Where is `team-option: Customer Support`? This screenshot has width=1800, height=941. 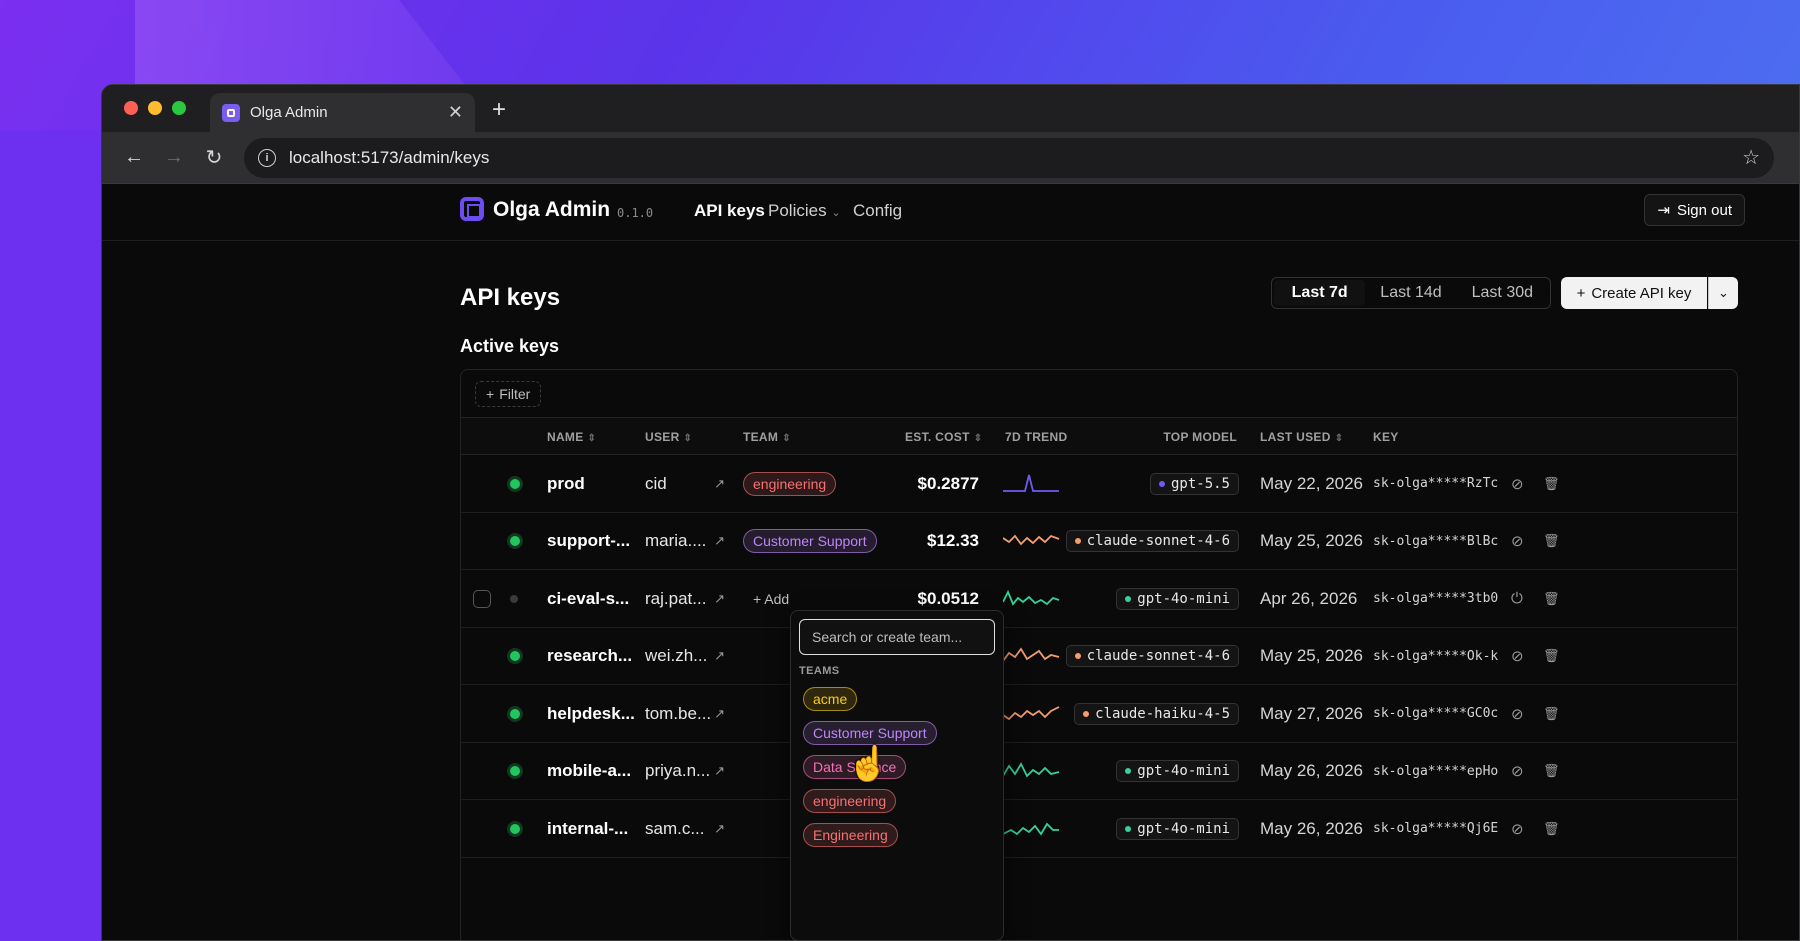
team-option: Customer Support is located at coordinates (870, 733).